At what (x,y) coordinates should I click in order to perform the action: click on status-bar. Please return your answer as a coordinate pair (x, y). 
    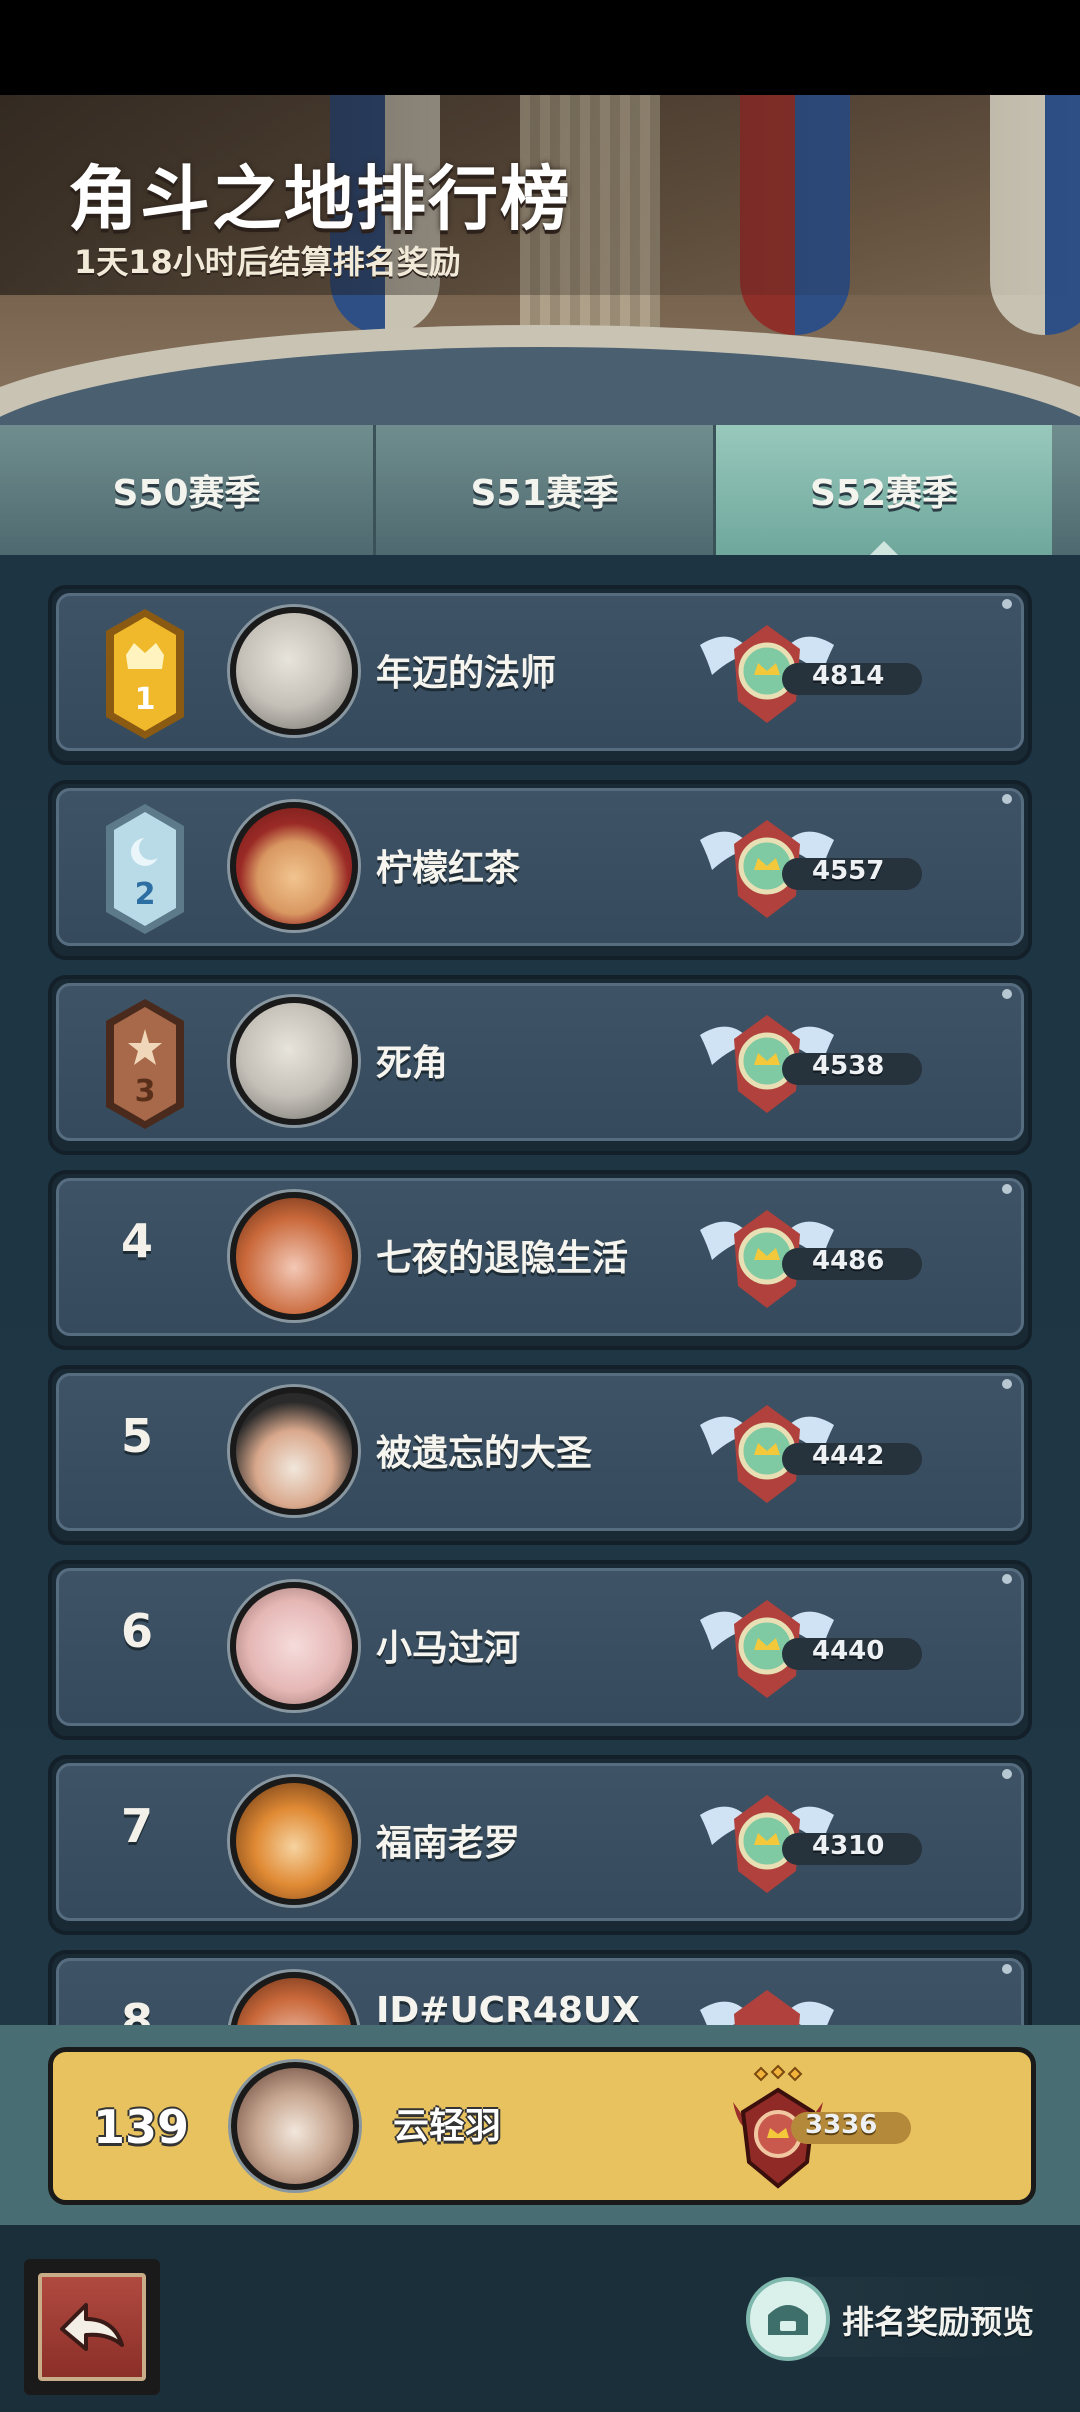
    Looking at the image, I should click on (540, 47).